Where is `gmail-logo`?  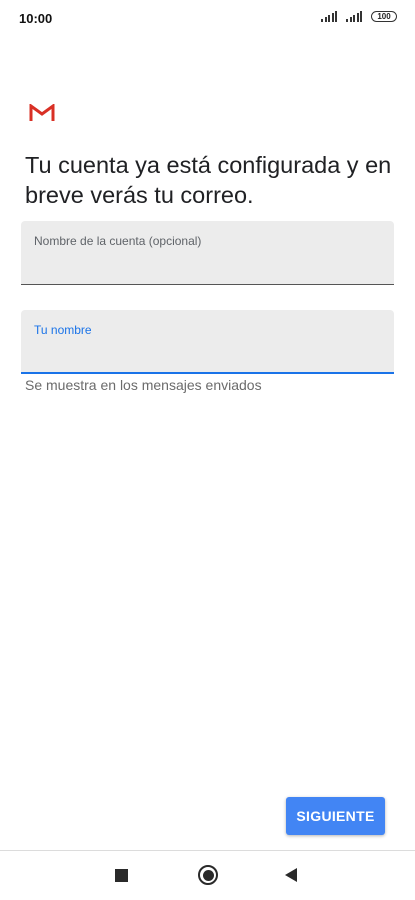 gmail-logo is located at coordinates (42, 112).